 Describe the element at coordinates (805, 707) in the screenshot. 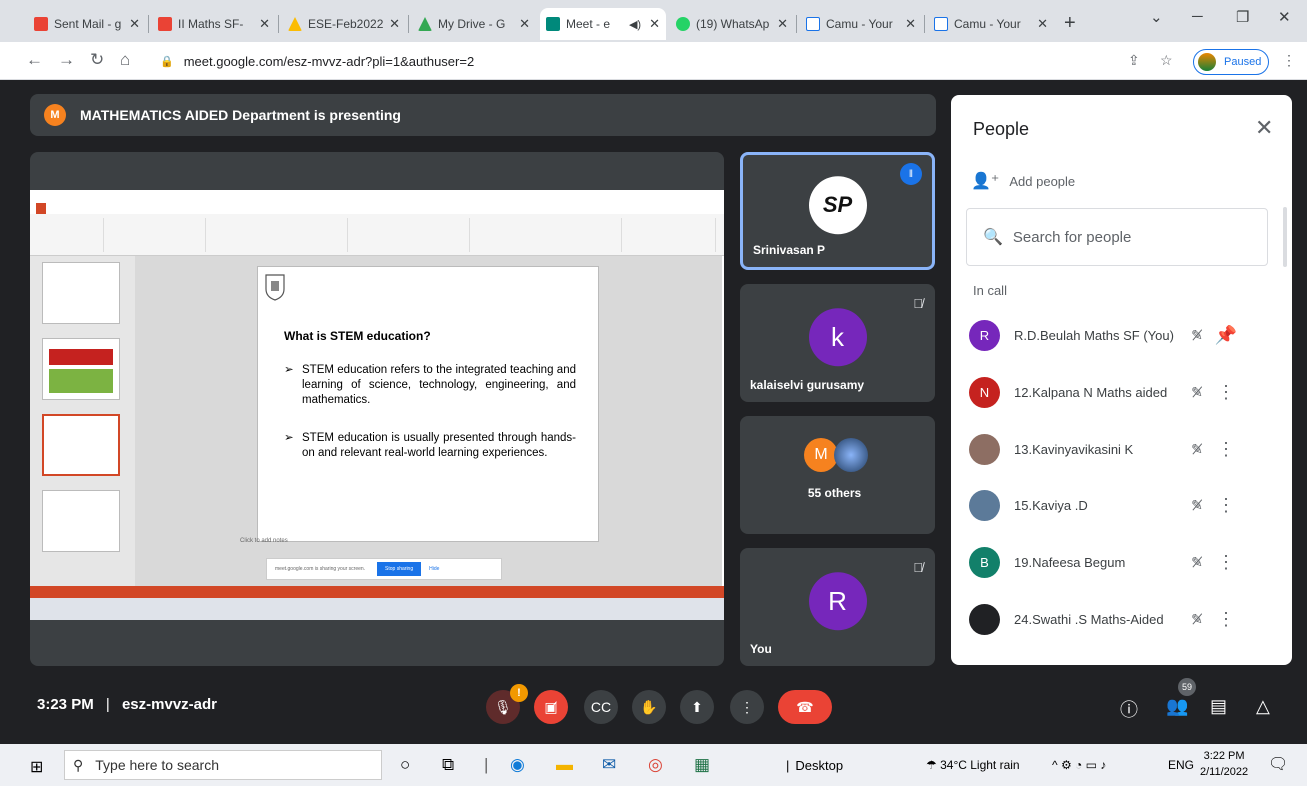

I see `leave-call-button: ☎` at that location.